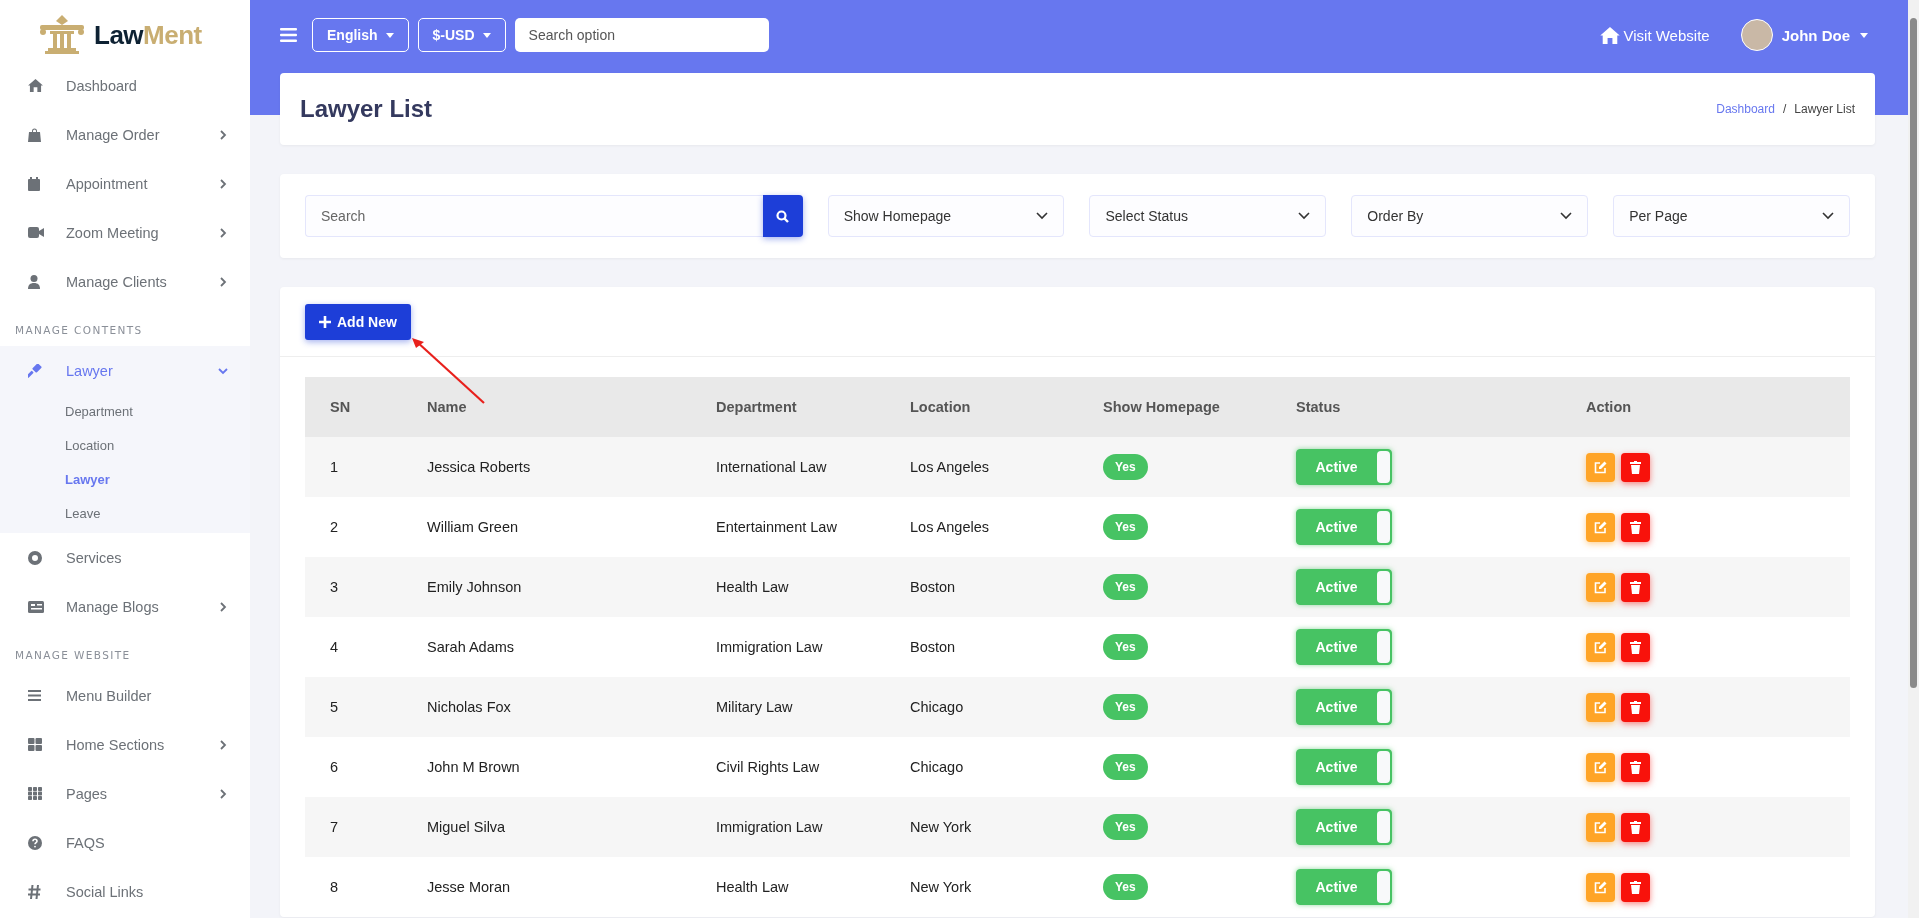 Image resolution: width=1919 pixels, height=918 pixels. I want to click on chevron-right-icon, so click(223, 183).